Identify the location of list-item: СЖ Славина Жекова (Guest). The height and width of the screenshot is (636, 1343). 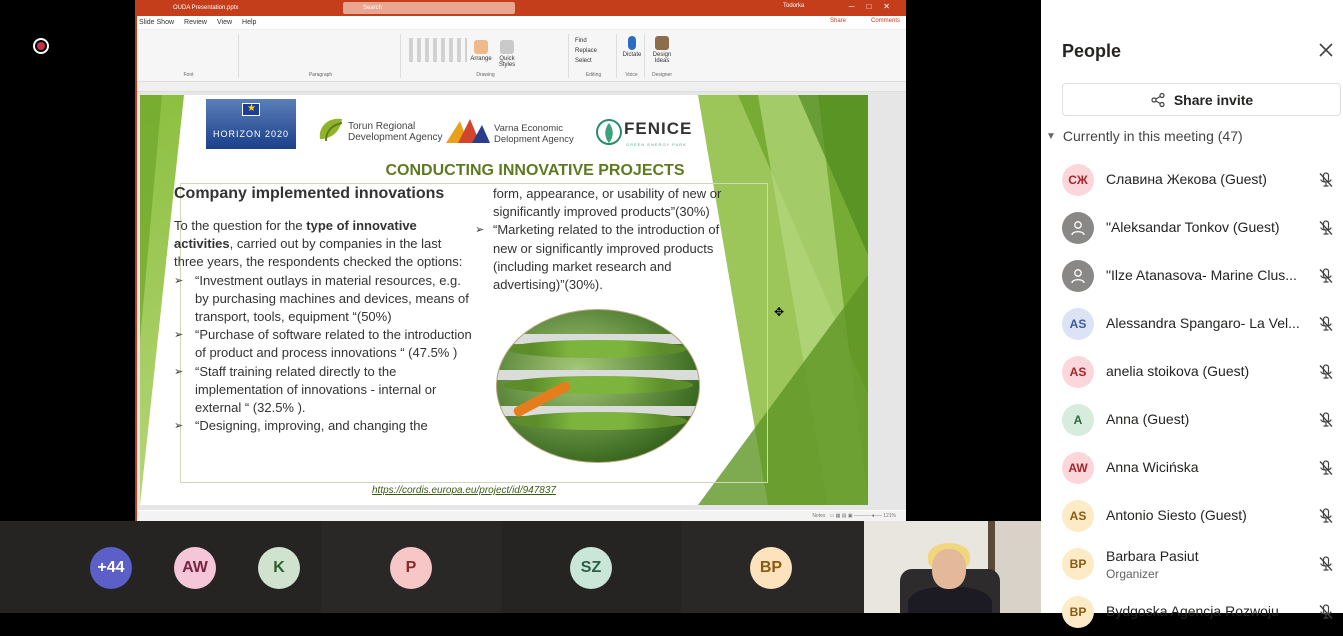
(1192, 180).